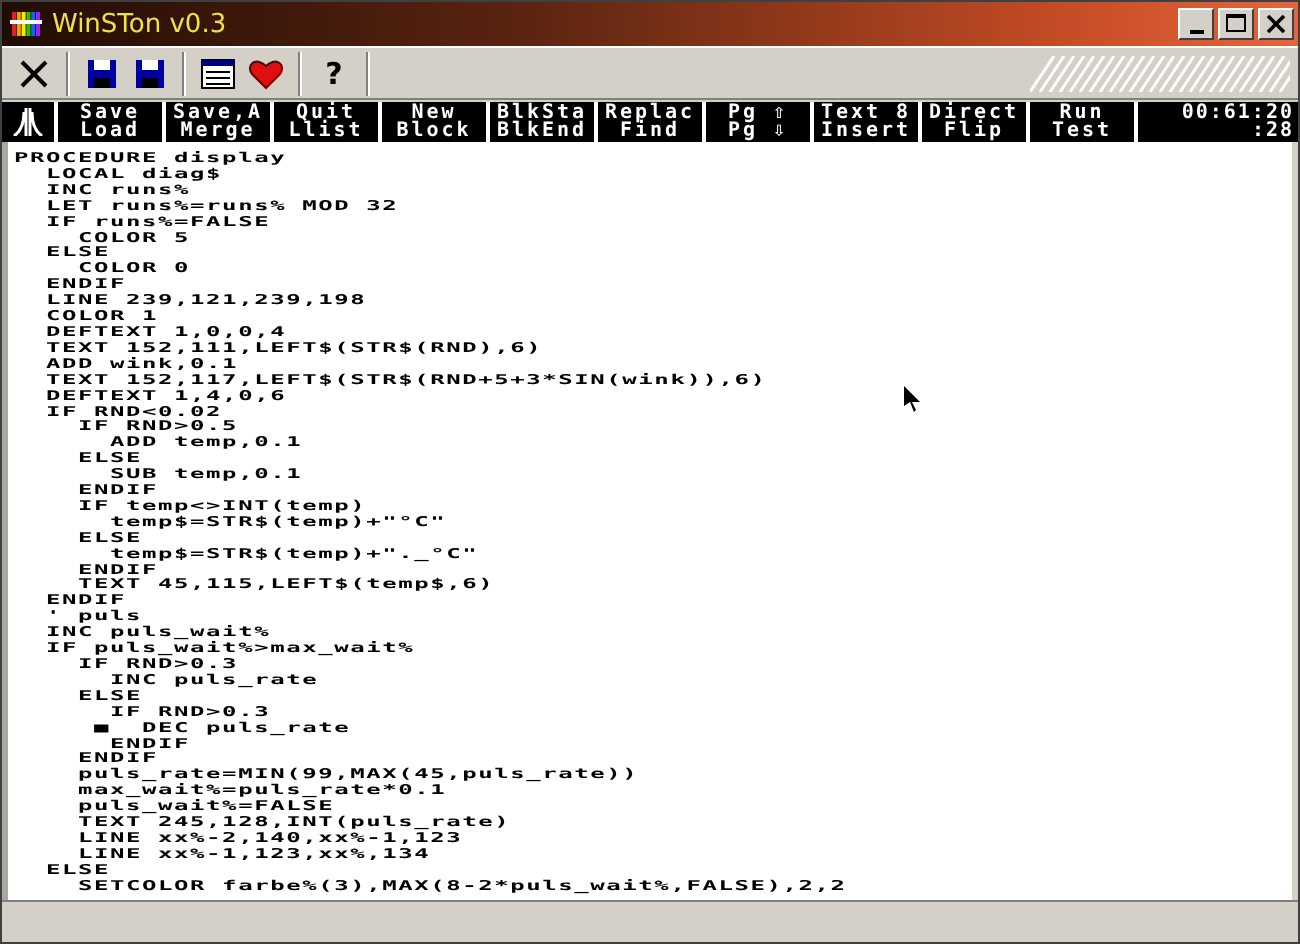  Describe the element at coordinates (140, 24) in the screenshot. I see `window-title: WinSTon v0.3` at that location.